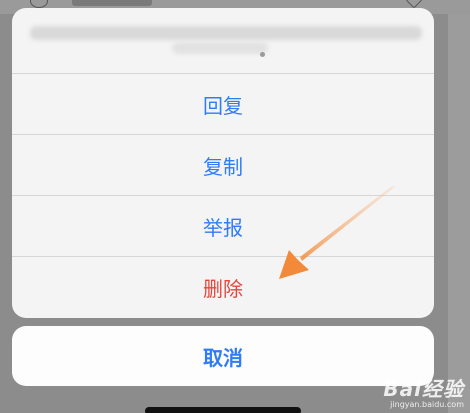  What do you see at coordinates (223, 165) in the screenshot?
I see `copy-option: 复制` at bounding box center [223, 165].